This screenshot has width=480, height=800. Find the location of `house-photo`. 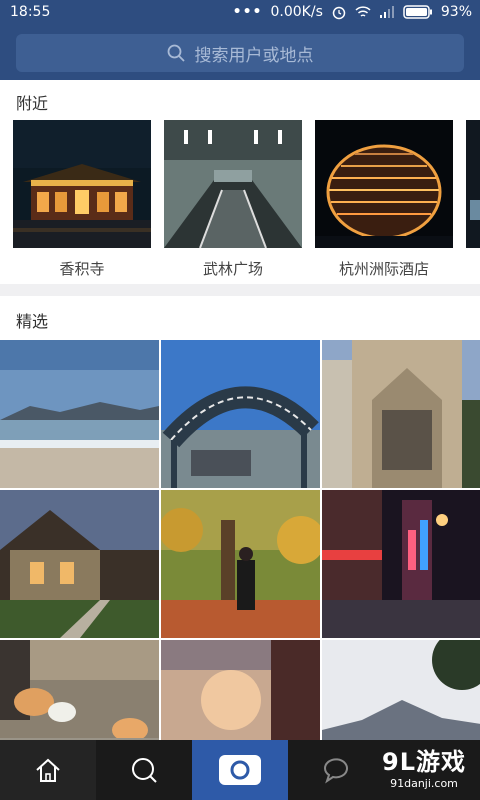

house-photo is located at coordinates (79, 564).